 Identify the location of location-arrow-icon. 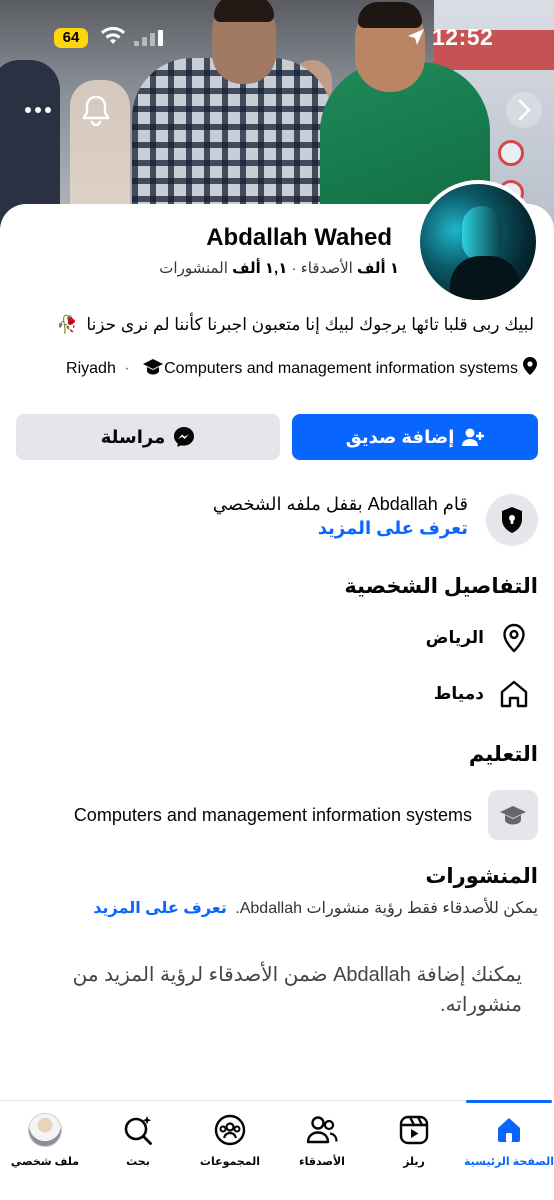
(416, 39).